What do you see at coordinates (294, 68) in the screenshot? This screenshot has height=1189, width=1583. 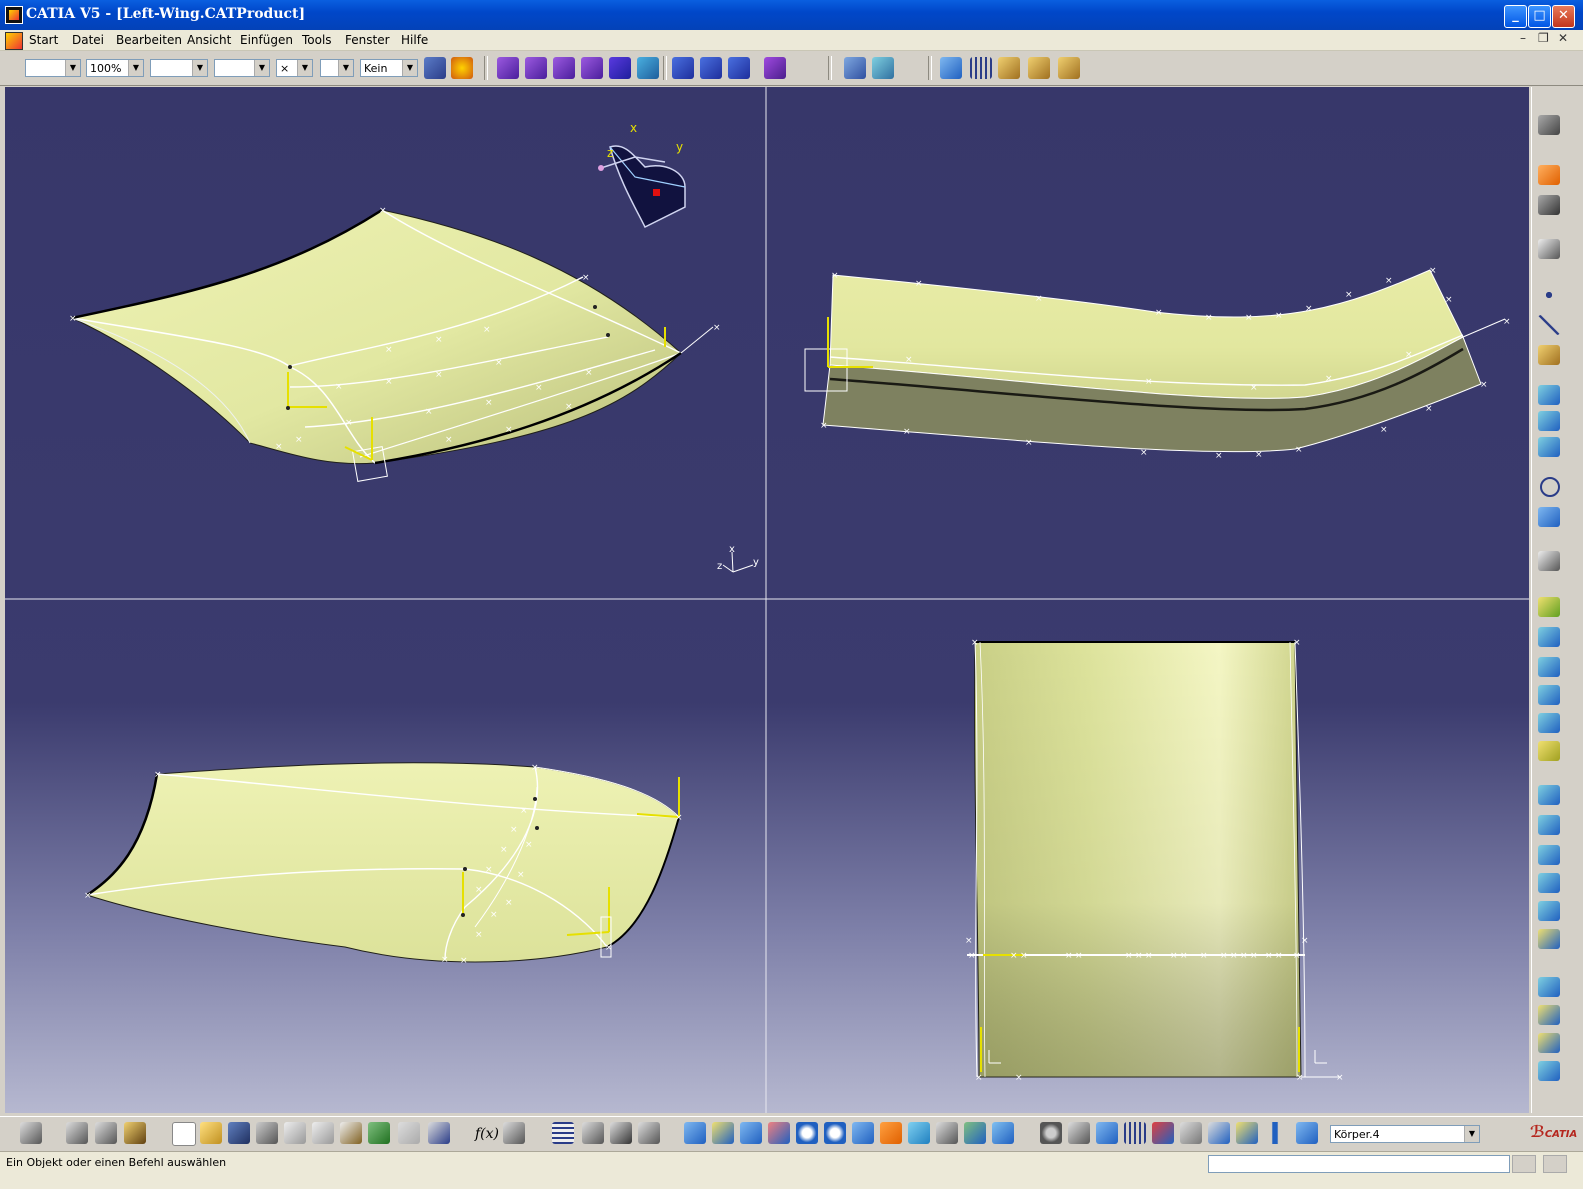 I see `point-type-select: × ▼` at bounding box center [294, 68].